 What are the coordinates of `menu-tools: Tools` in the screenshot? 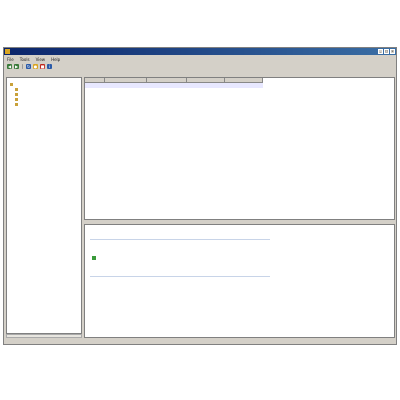 It's located at (25, 59).